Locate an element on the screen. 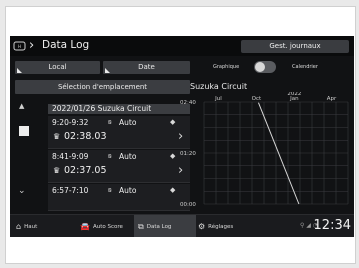  session-time: 9:20-9:32 is located at coordinates (70, 122).